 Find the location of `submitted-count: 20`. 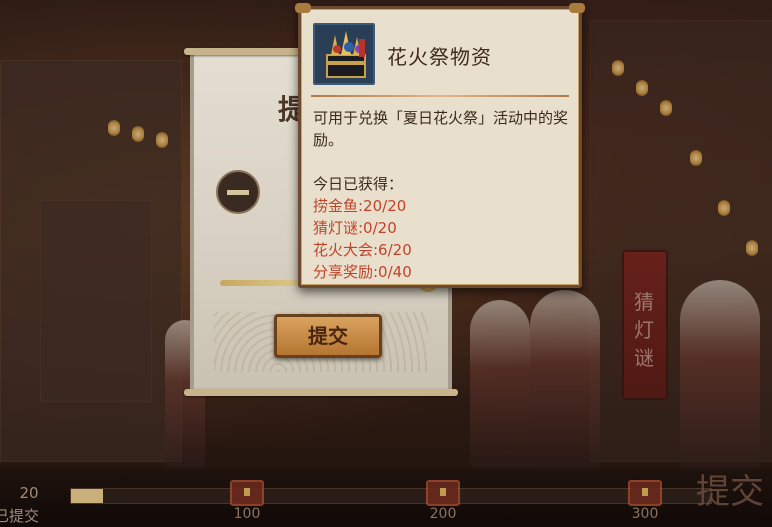

submitted-count: 20 is located at coordinates (29, 493).